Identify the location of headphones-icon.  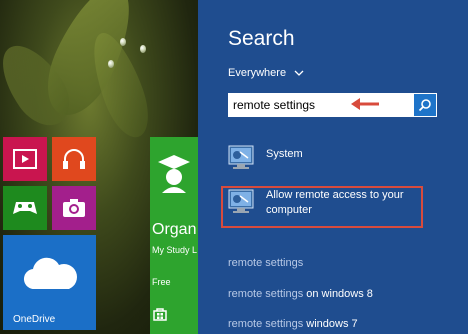
(74, 159).